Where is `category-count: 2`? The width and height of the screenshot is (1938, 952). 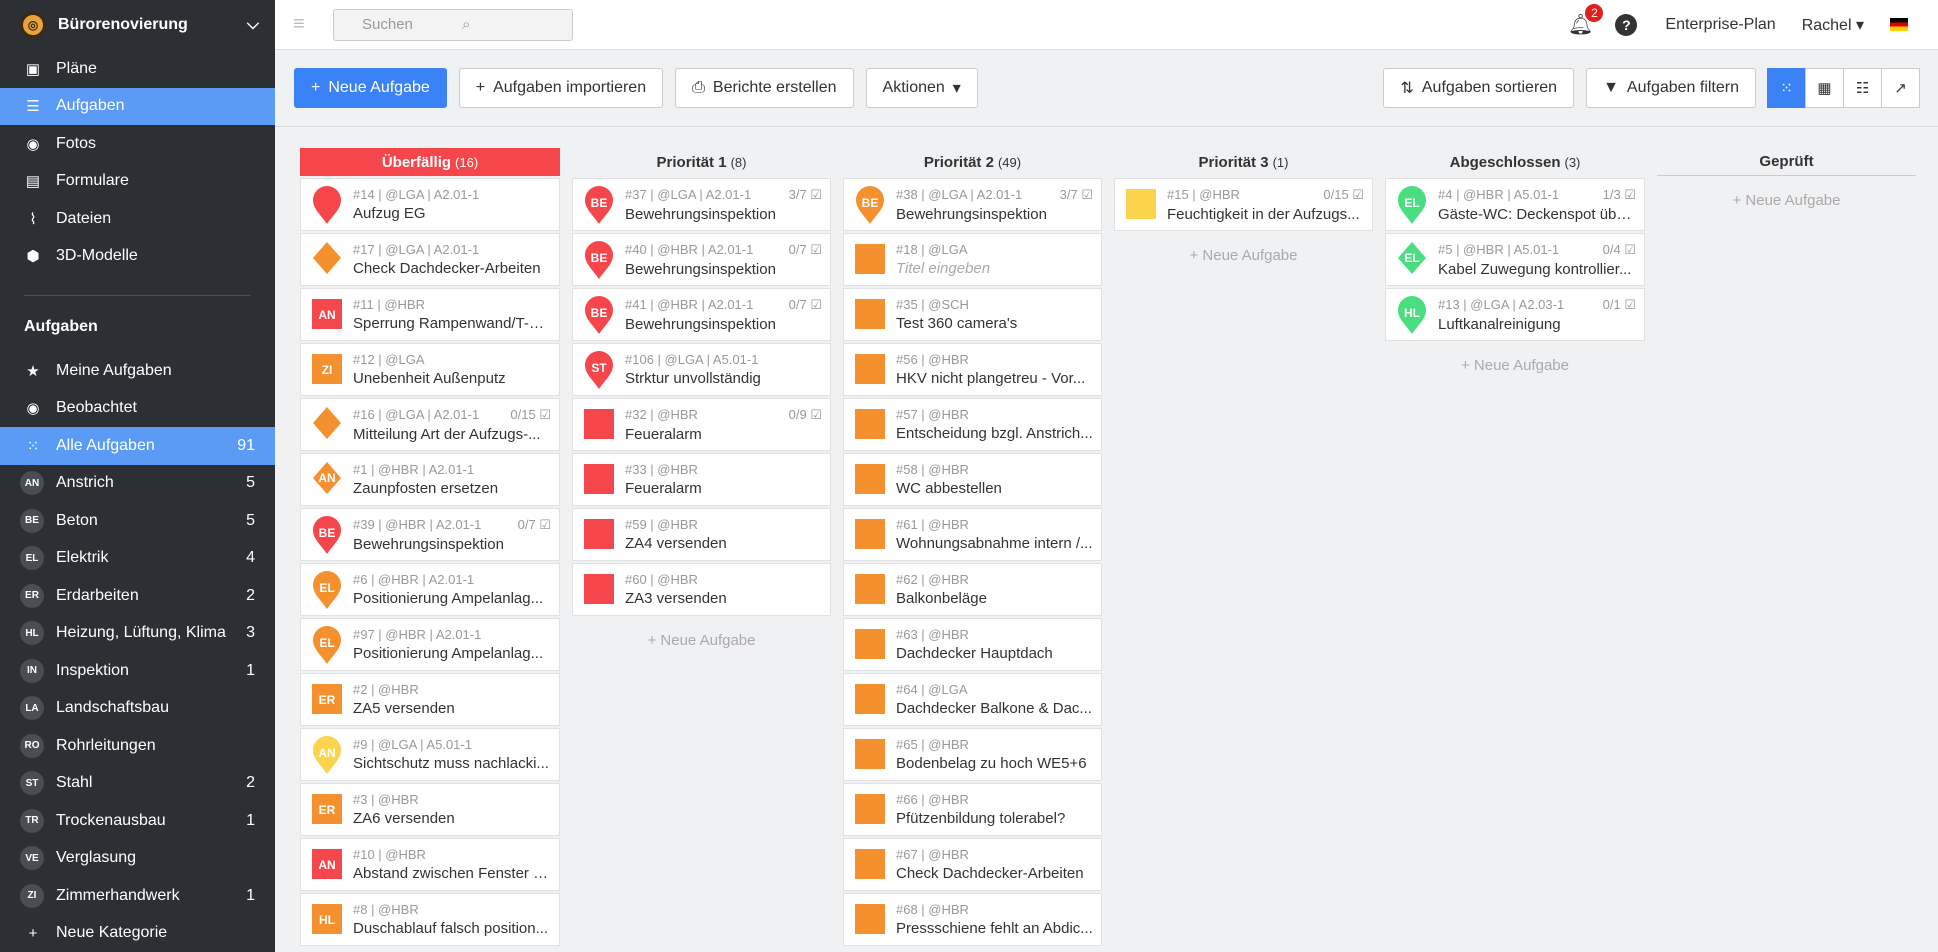
category-count: 2 is located at coordinates (250, 595).